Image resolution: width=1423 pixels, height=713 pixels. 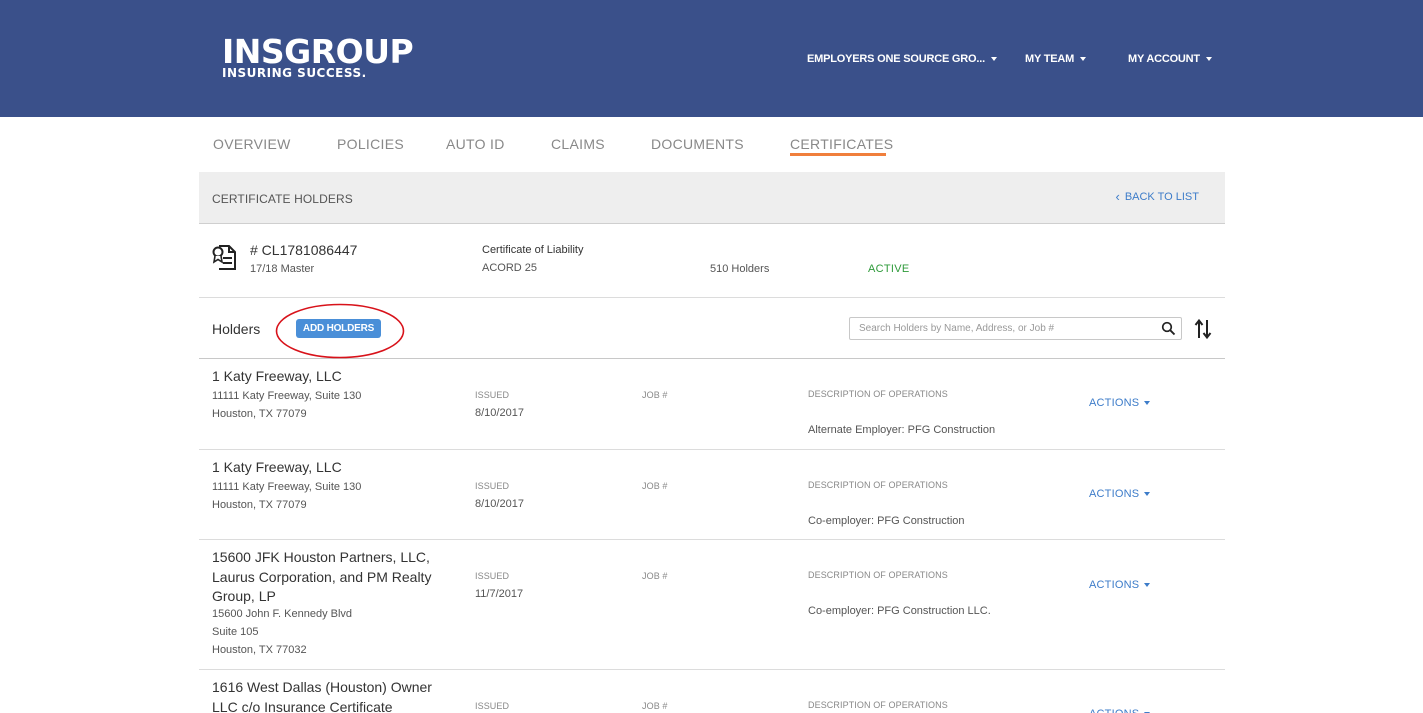 I want to click on search-icon, so click(x=1168, y=328).